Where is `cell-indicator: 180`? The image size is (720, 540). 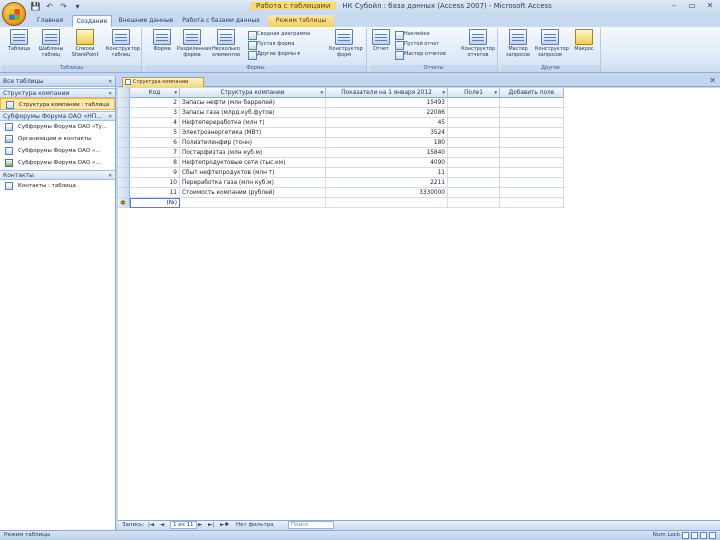 cell-indicator: 180 is located at coordinates (387, 143).